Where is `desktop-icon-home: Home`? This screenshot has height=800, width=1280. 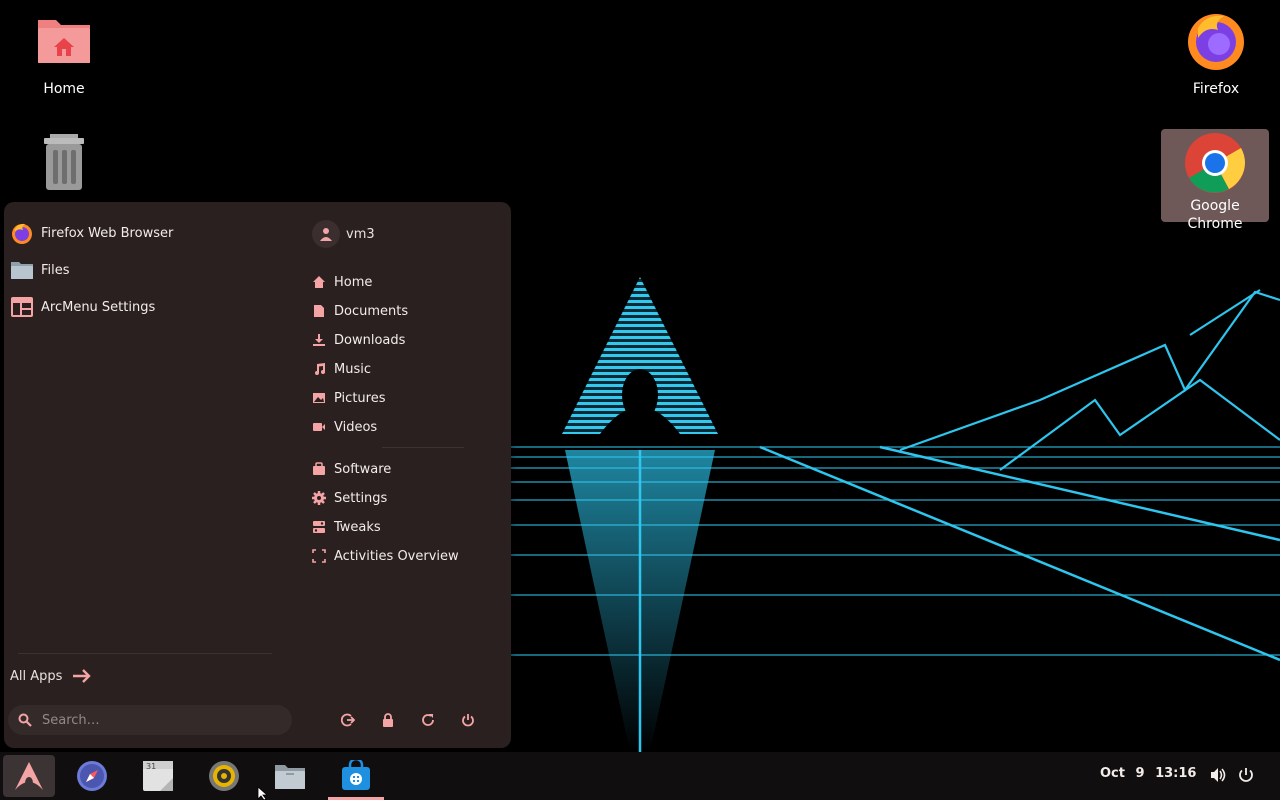 desktop-icon-home: Home is located at coordinates (64, 53).